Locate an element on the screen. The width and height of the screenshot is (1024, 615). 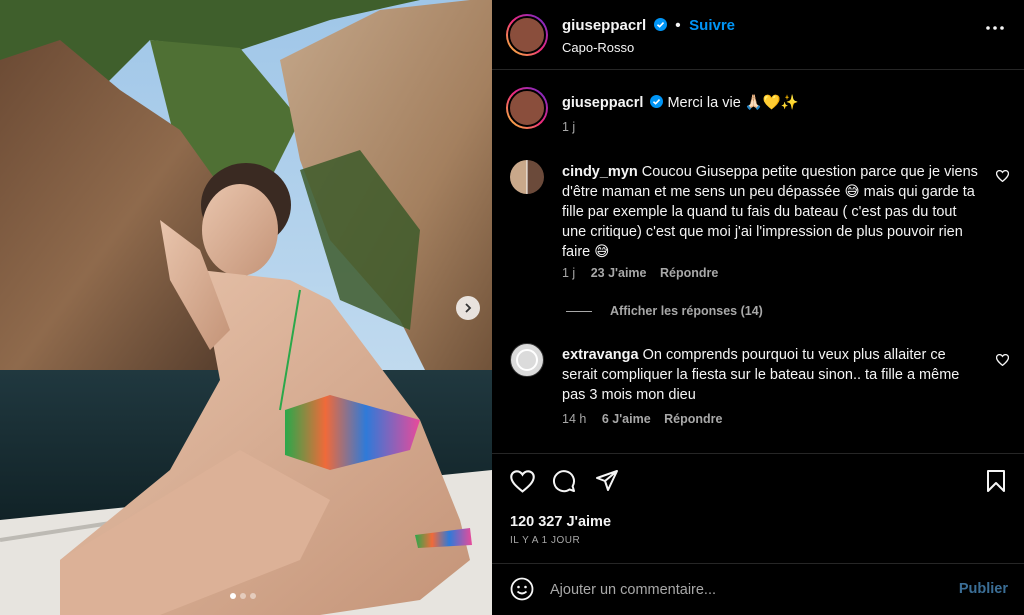
comment-username: cindy_myn is located at coordinates (600, 172).